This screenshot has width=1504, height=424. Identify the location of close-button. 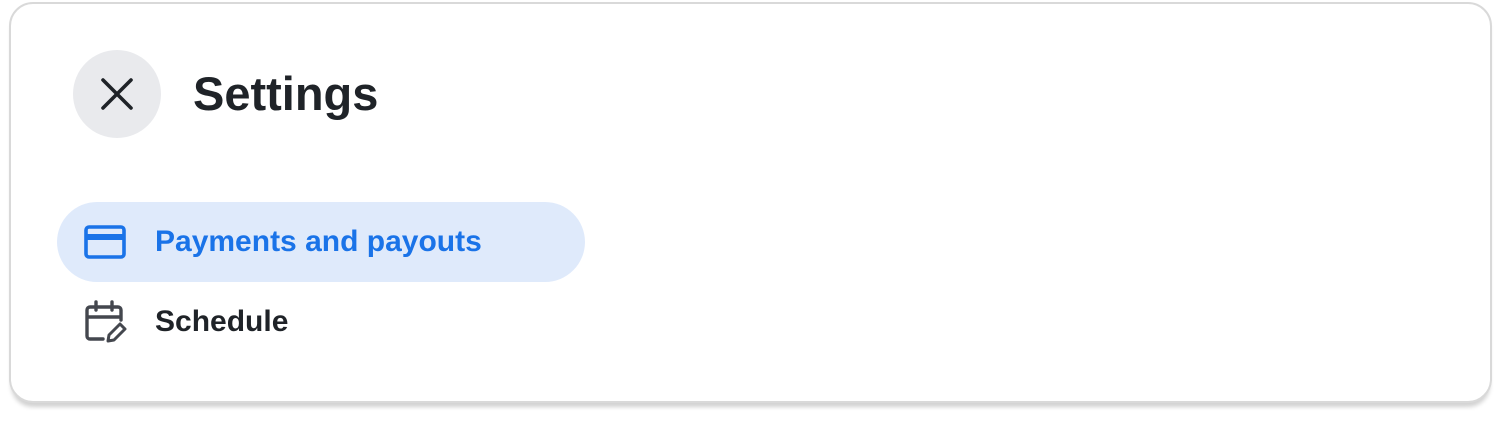
(117, 94).